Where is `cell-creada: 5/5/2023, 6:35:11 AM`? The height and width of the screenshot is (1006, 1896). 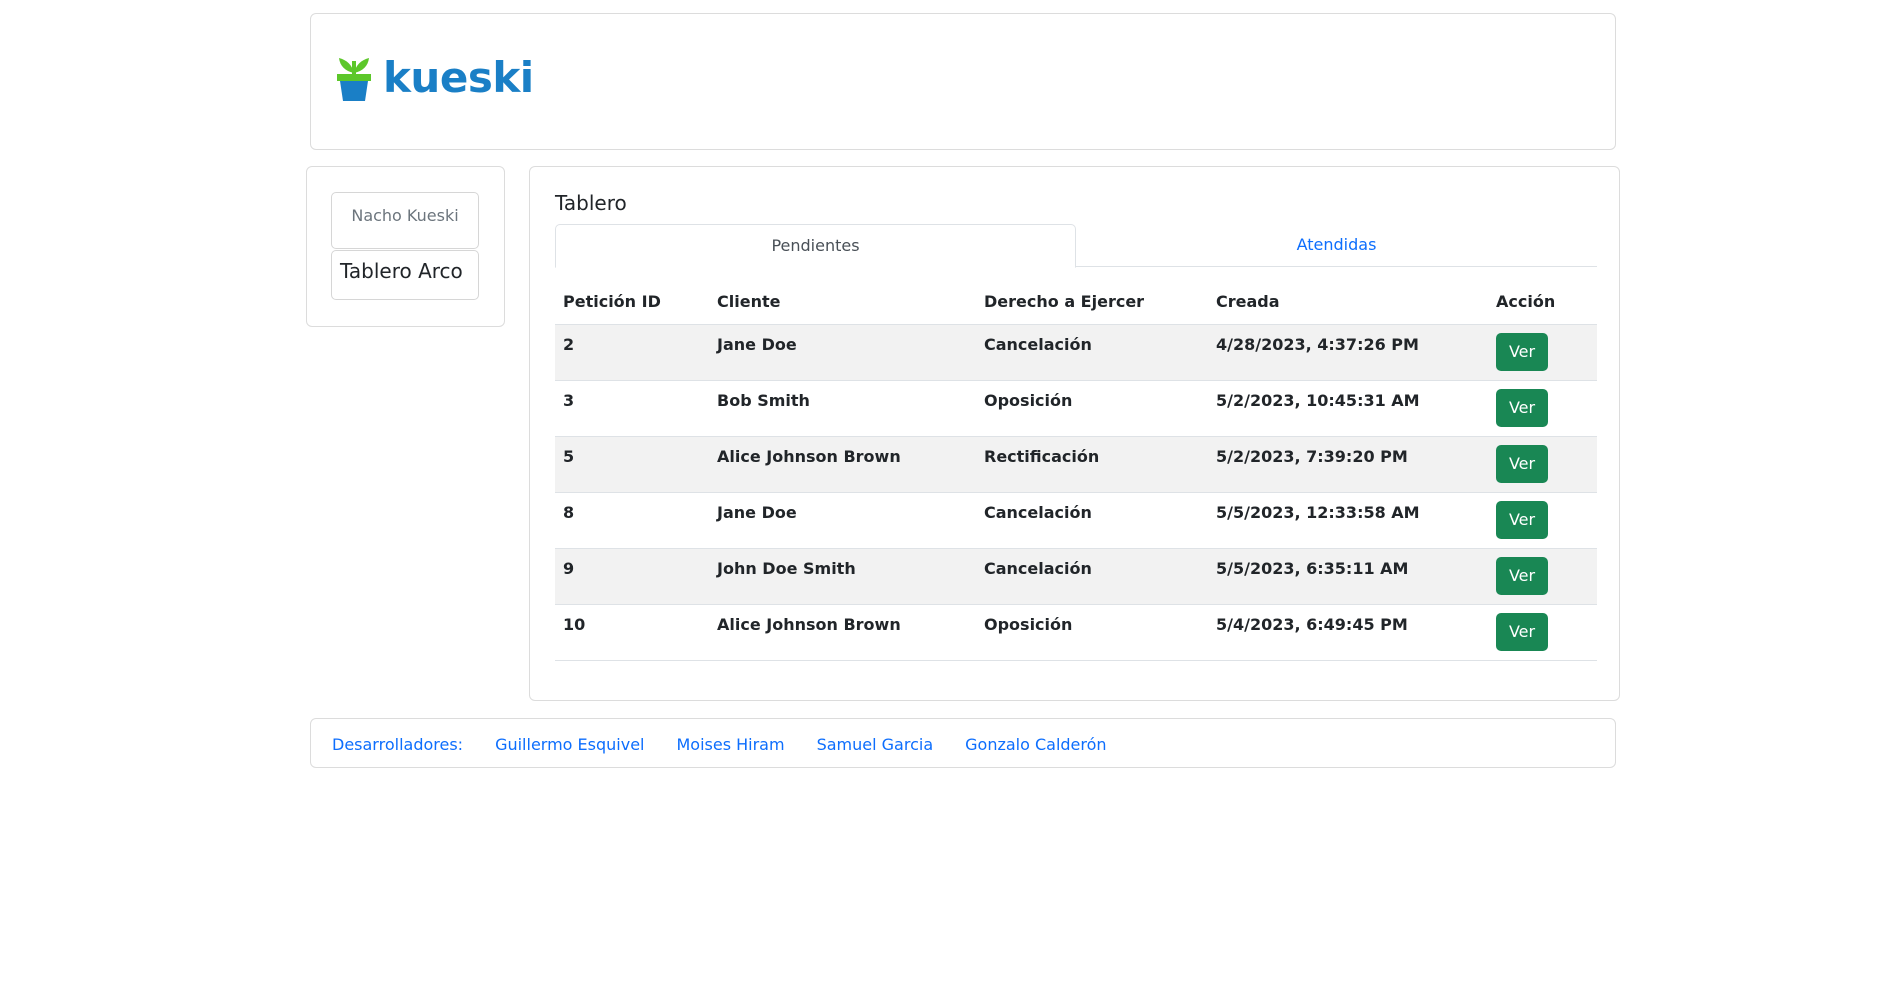
cell-creada: 5/5/2023, 6:35:11 AM is located at coordinates (1348, 576).